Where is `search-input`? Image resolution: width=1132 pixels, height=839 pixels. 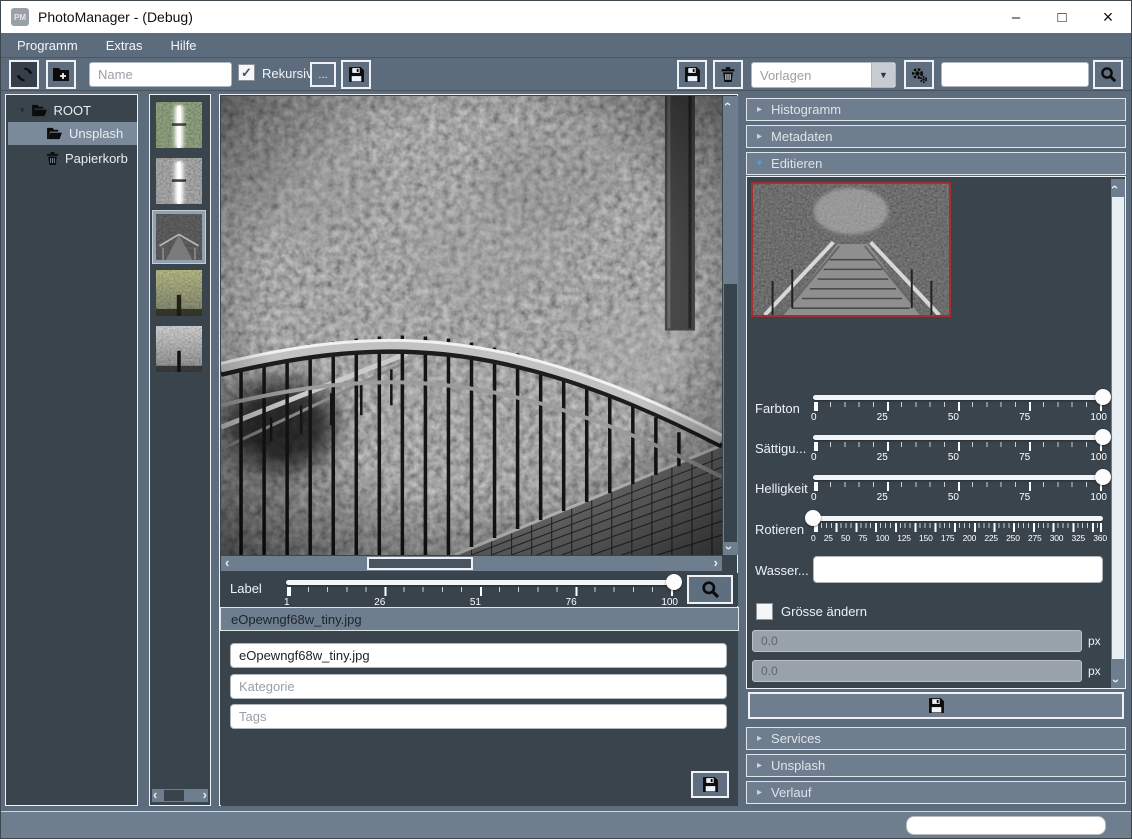 search-input is located at coordinates (1015, 74).